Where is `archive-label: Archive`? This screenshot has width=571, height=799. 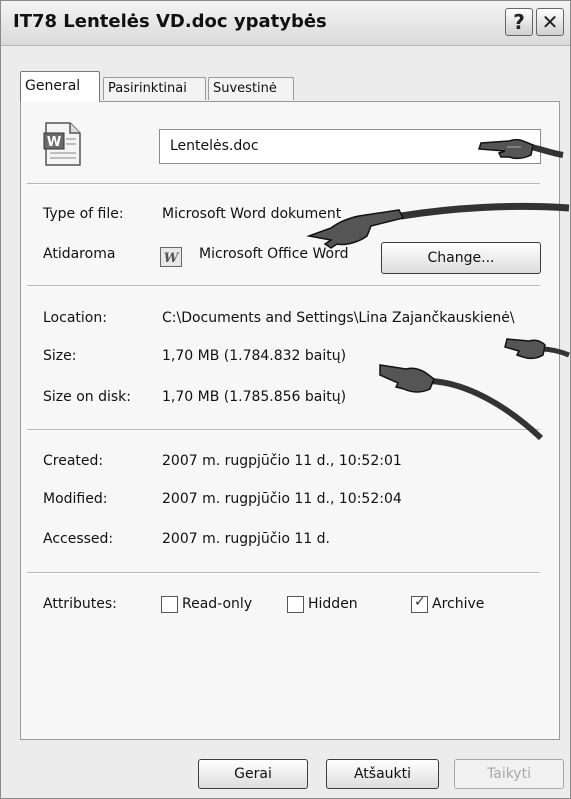
archive-label: Archive is located at coordinates (458, 604).